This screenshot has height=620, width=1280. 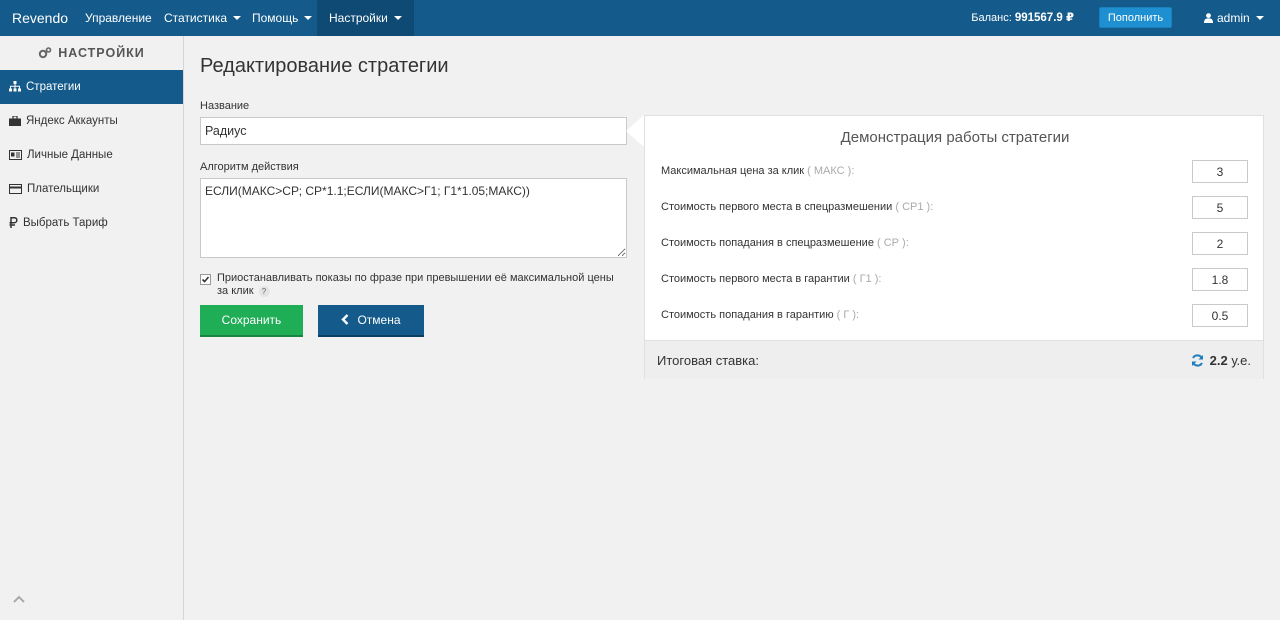 What do you see at coordinates (893, 243) in the screenshot?
I see `demo-row-code: ( СР ):` at bounding box center [893, 243].